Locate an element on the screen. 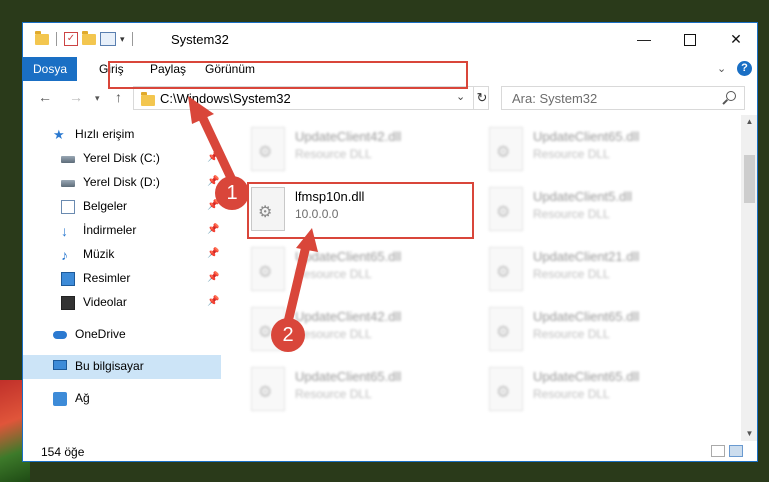 The image size is (769, 482). details-view-icon is located at coordinates (718, 451).